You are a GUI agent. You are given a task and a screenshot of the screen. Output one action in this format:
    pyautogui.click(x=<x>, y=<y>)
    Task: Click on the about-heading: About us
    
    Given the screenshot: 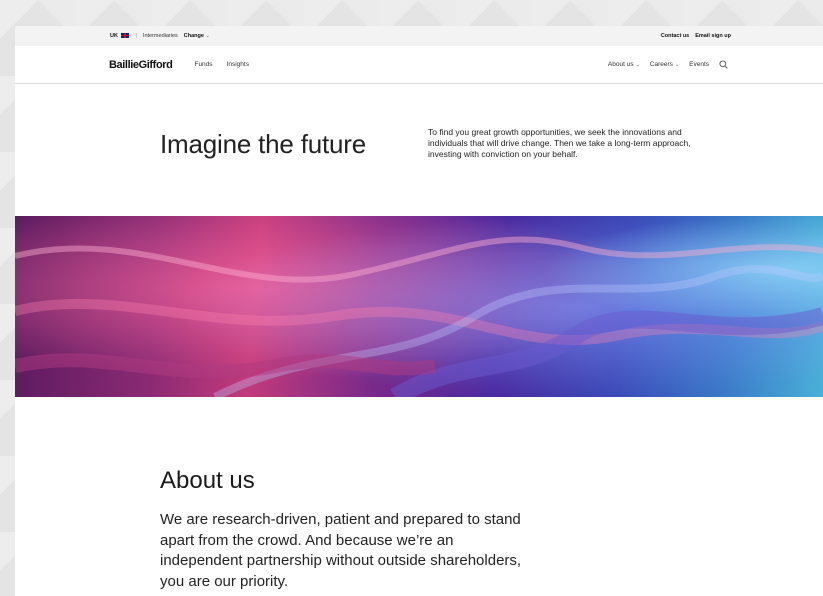 What is the action you would take?
    pyautogui.click(x=207, y=480)
    